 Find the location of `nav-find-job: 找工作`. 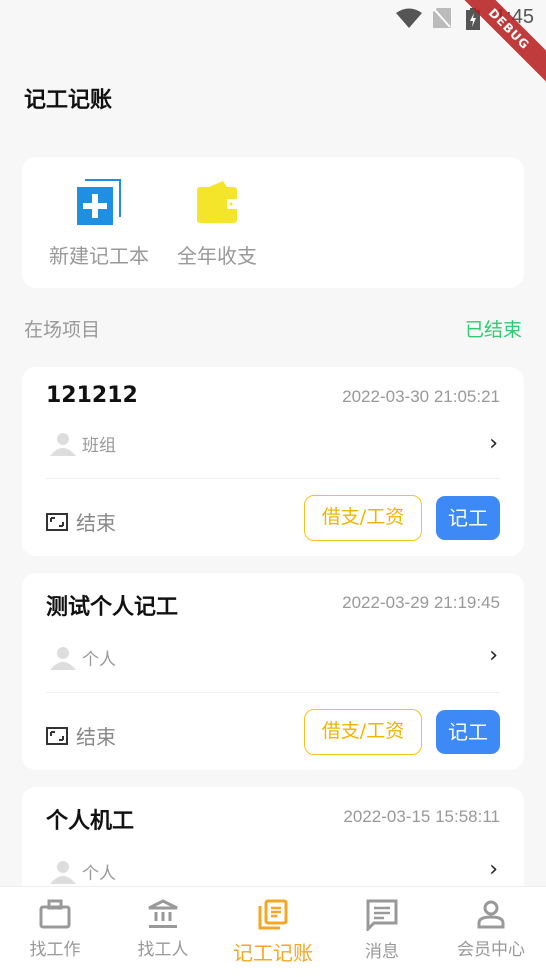

nav-find-job: 找工作 is located at coordinates (55, 929).